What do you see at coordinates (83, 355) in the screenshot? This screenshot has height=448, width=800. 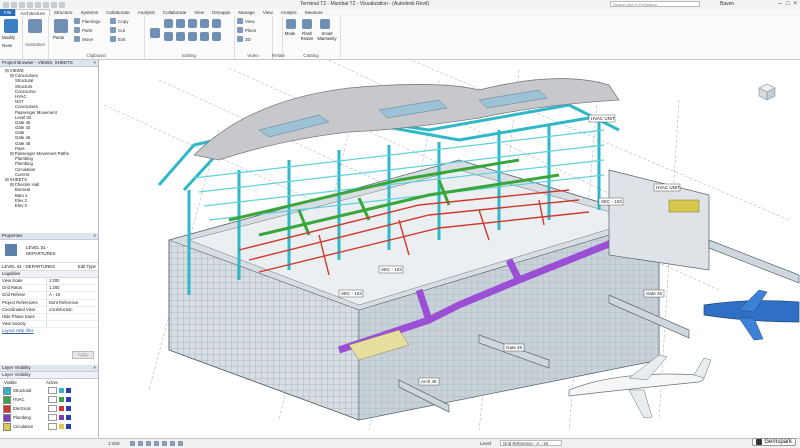 I see `apply-button: Apply` at bounding box center [83, 355].